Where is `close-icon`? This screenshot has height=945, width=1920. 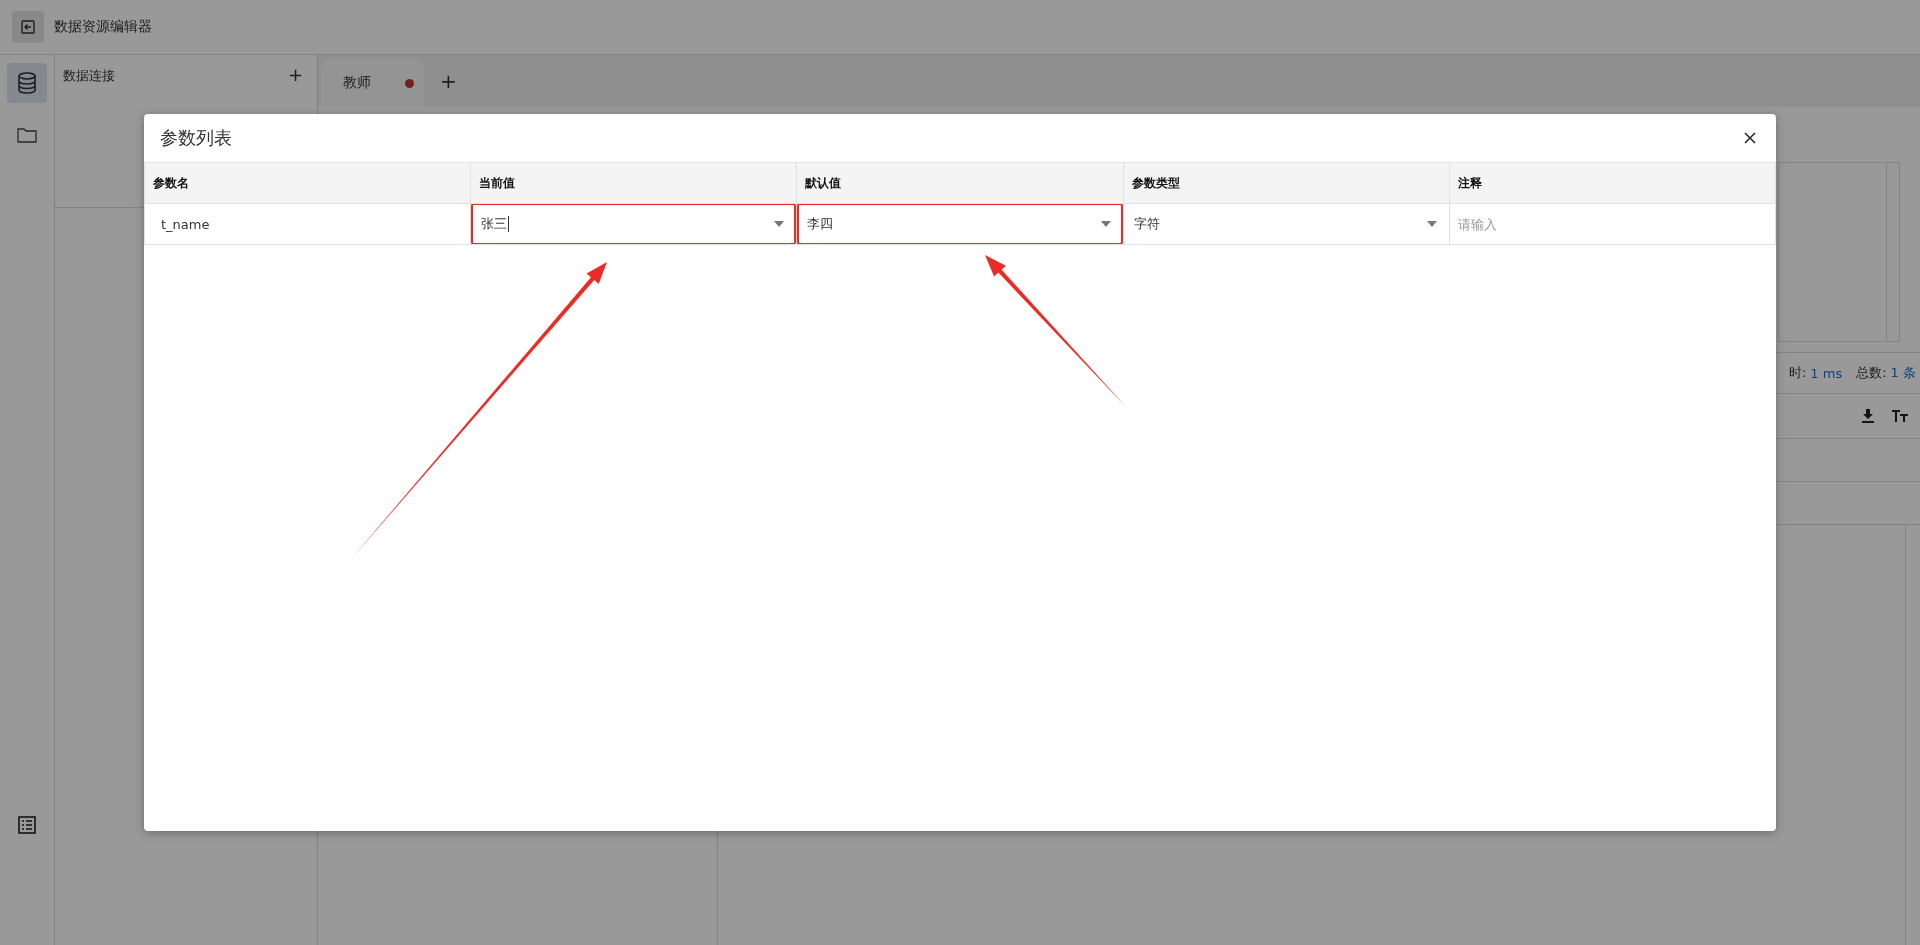
close-icon is located at coordinates (1750, 138).